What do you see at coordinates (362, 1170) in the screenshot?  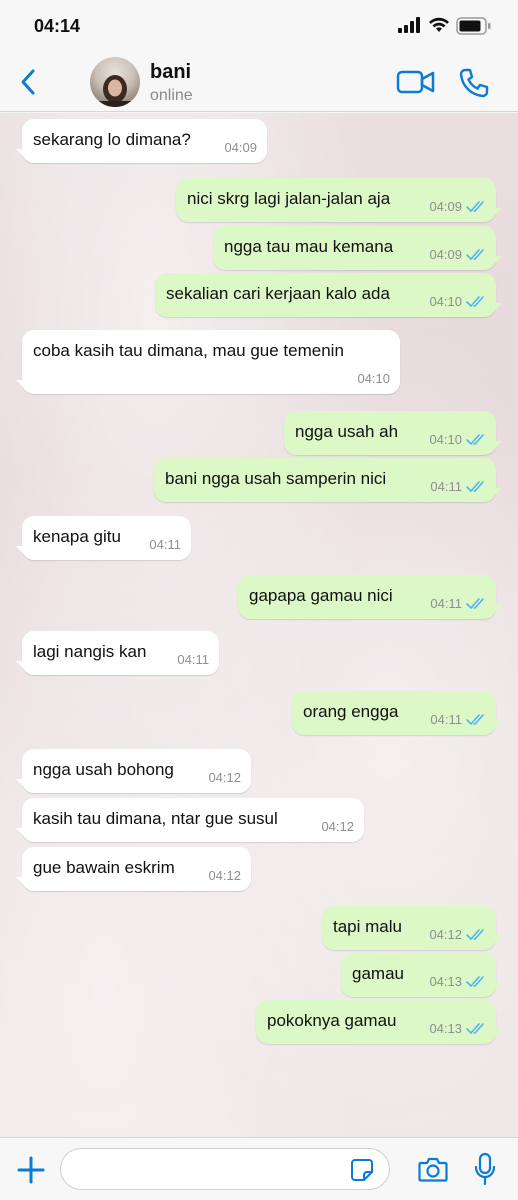 I see `sticker-icon` at bounding box center [362, 1170].